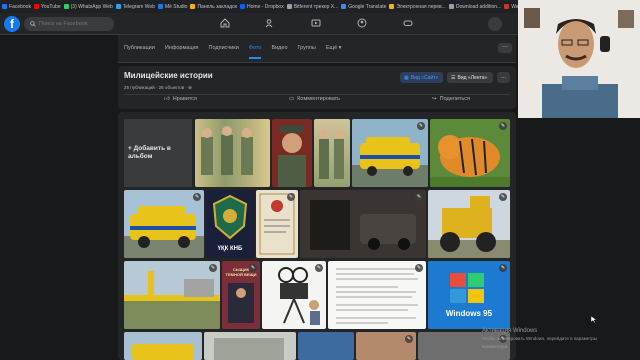 This screenshot has width=640, height=360. I want to click on photo-tile-certificate: ✎, so click(277, 224).